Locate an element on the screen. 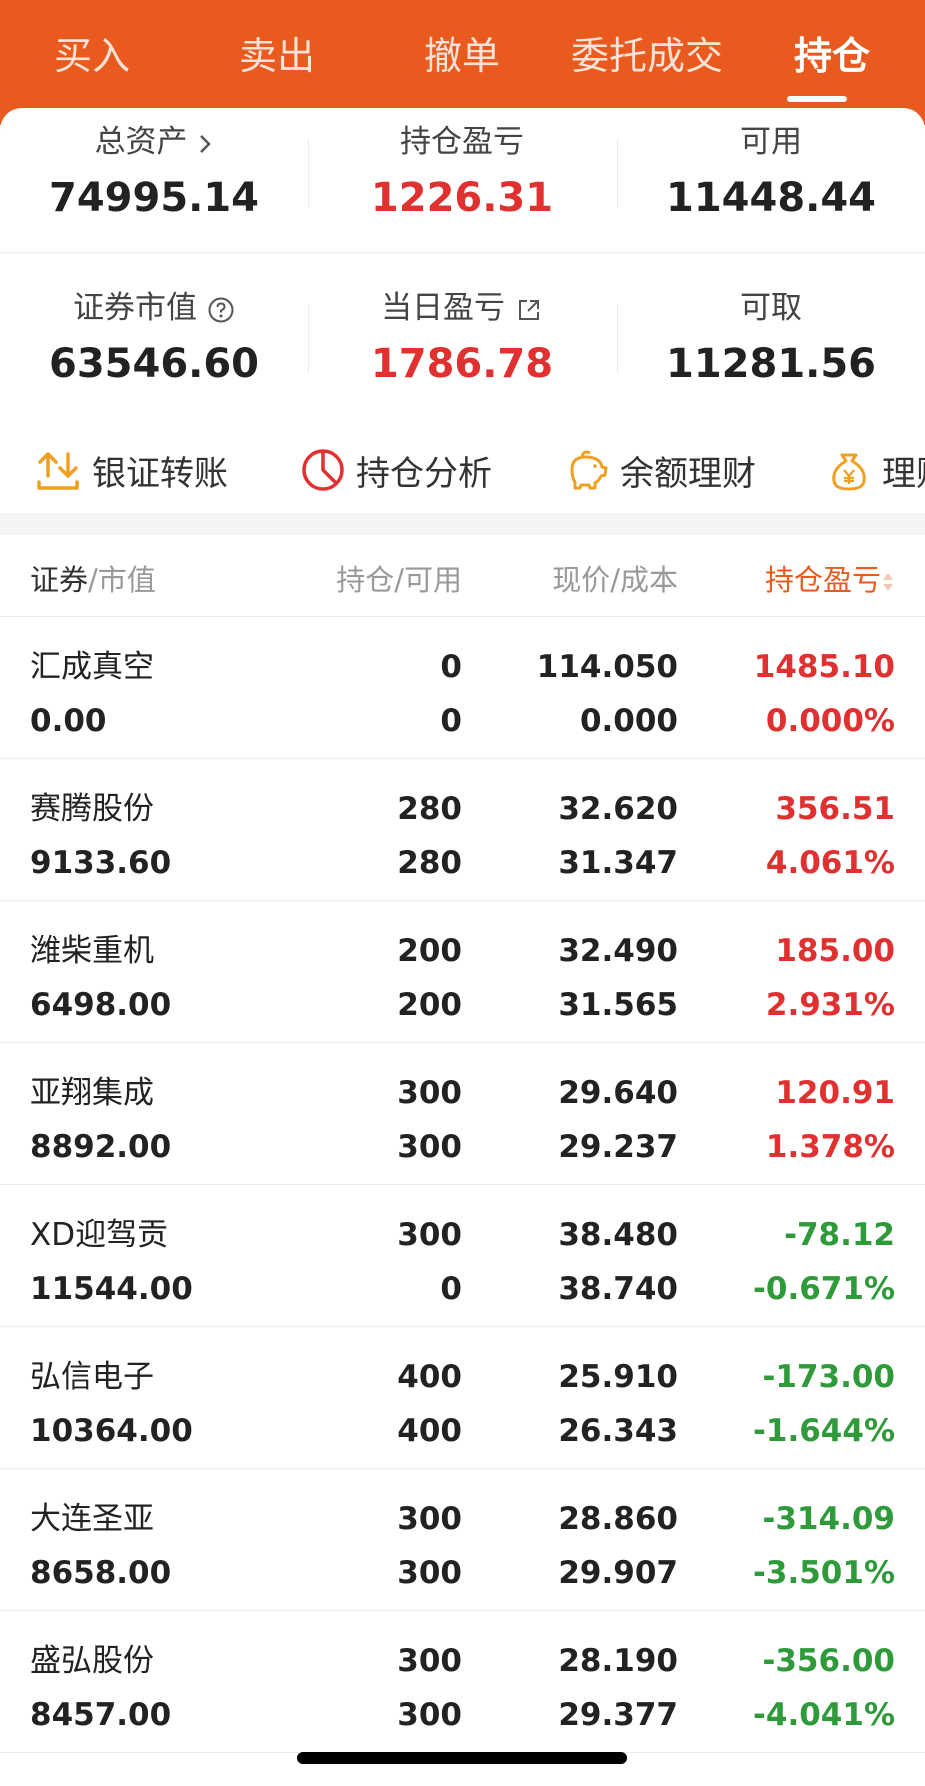 The height and width of the screenshot is (1786, 925). position-pl-percent: 0.000% is located at coordinates (830, 721).